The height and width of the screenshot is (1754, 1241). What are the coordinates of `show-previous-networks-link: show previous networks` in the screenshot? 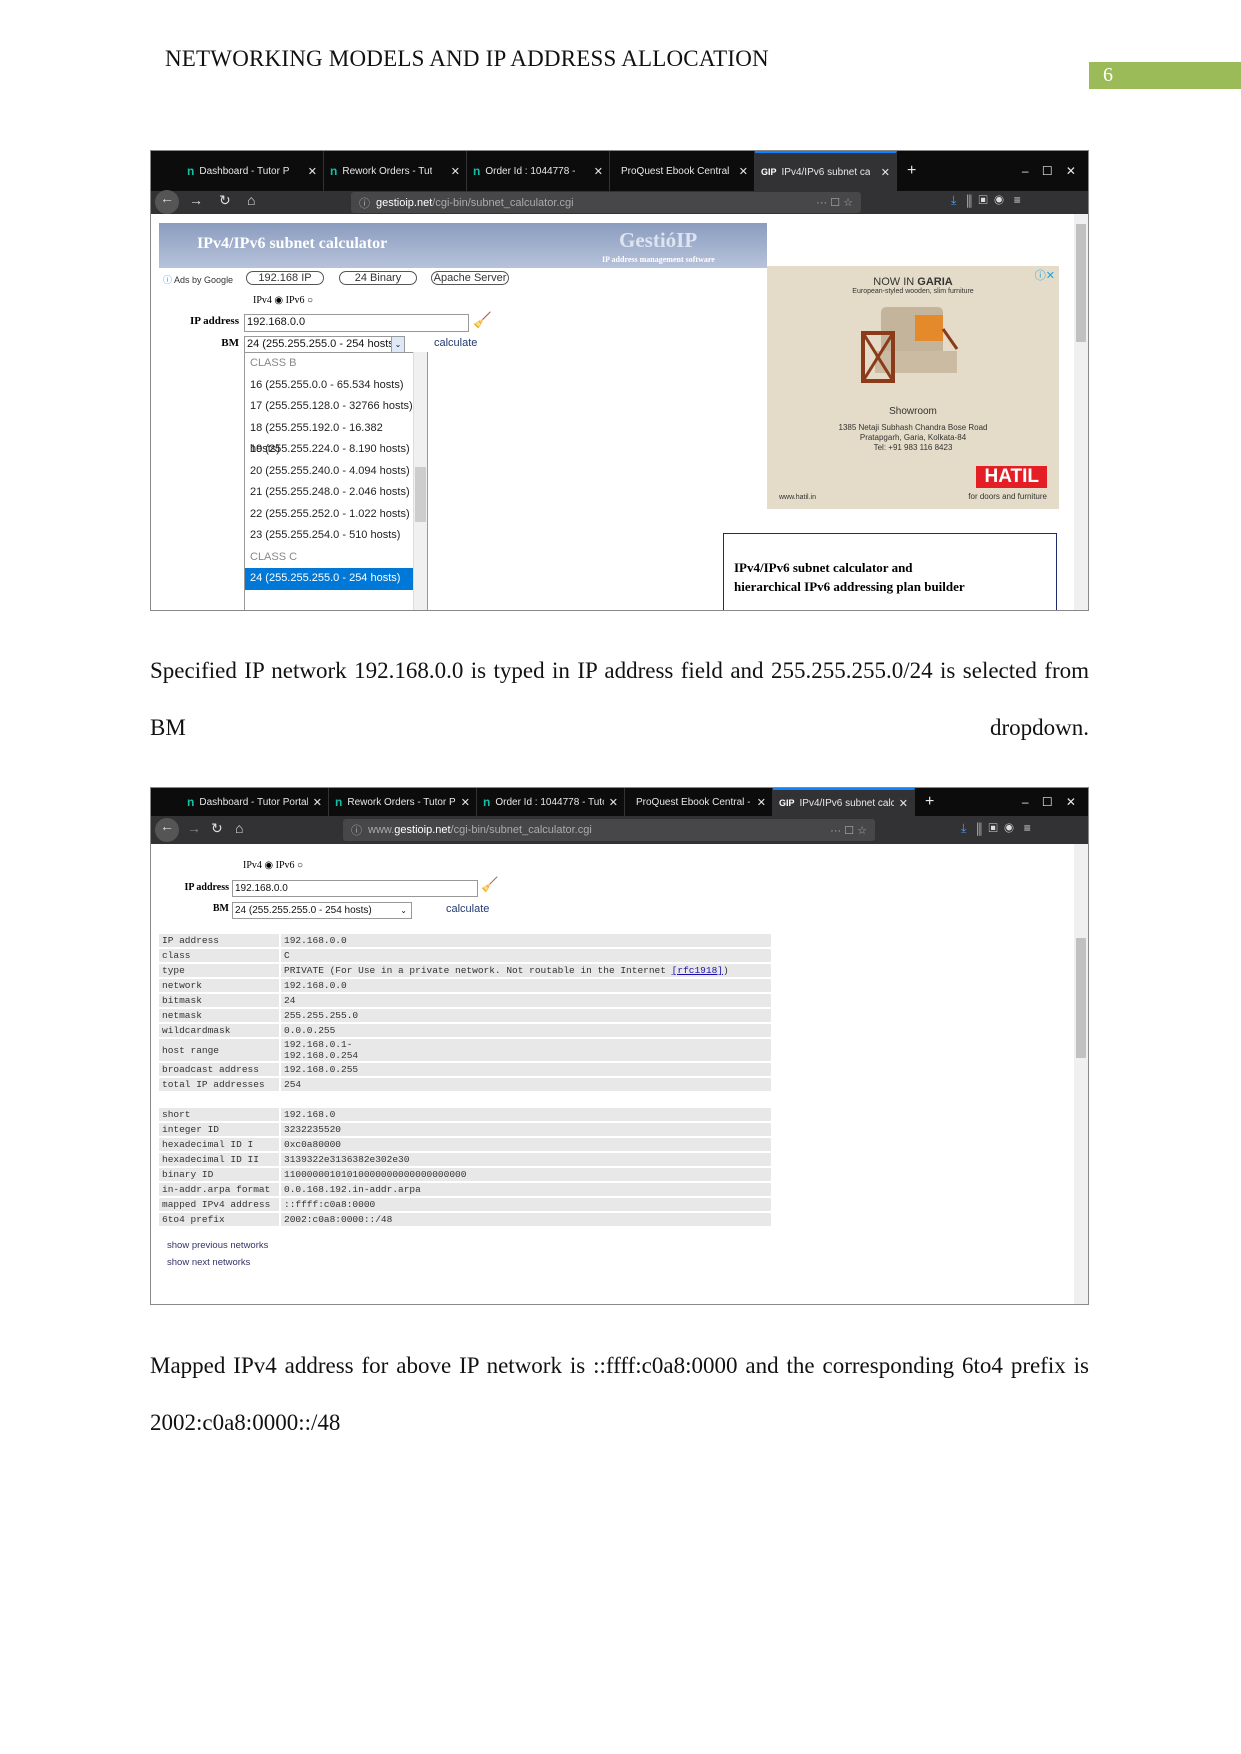 It's located at (217, 1245).